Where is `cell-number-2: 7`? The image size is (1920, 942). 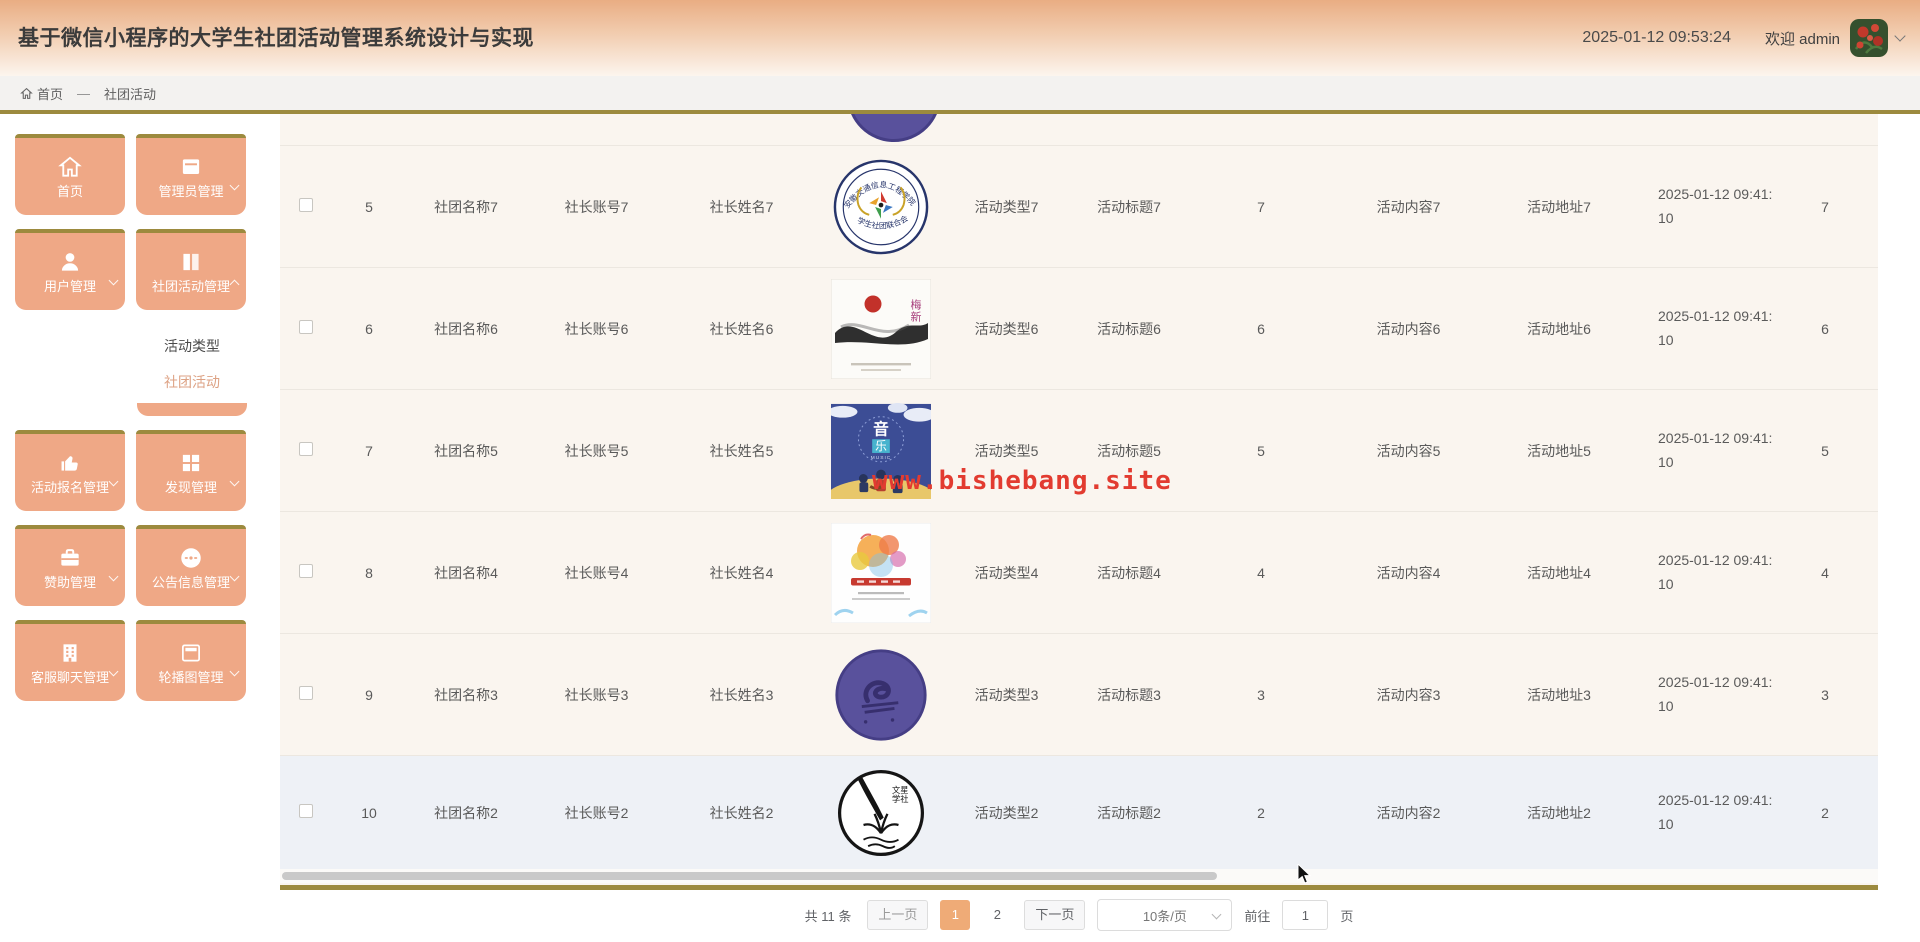
cell-number-2: 7 is located at coordinates (1825, 206).